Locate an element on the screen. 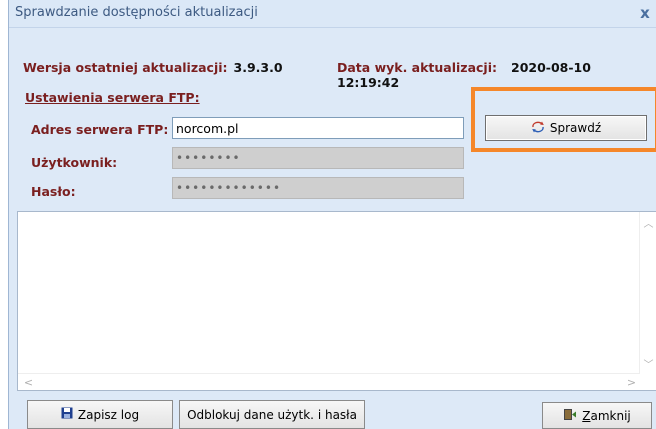  scroll-left-arrow-icon: < is located at coordinates (28, 382).